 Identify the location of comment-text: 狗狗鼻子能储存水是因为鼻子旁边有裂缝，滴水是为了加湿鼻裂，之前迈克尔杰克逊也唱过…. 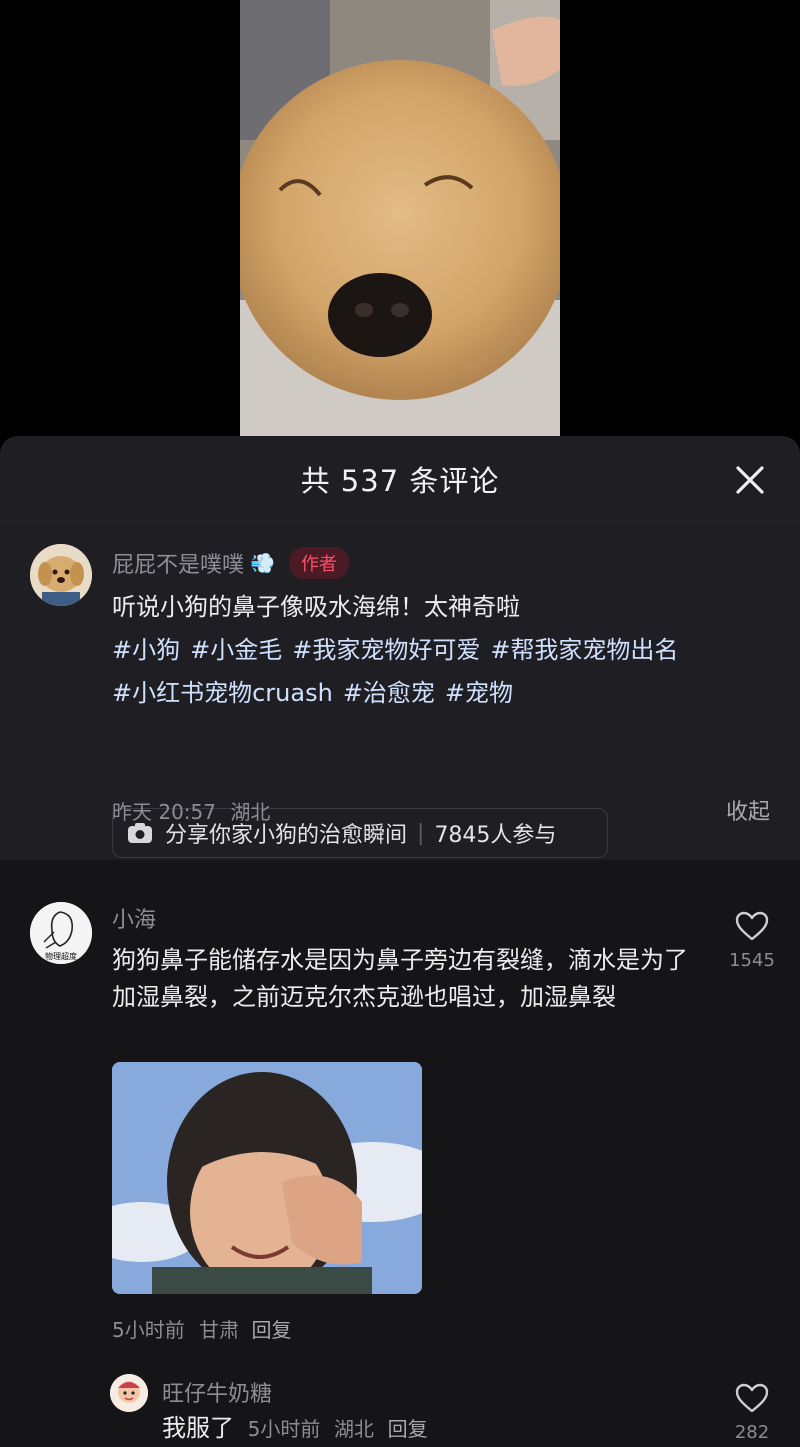
(400, 978).